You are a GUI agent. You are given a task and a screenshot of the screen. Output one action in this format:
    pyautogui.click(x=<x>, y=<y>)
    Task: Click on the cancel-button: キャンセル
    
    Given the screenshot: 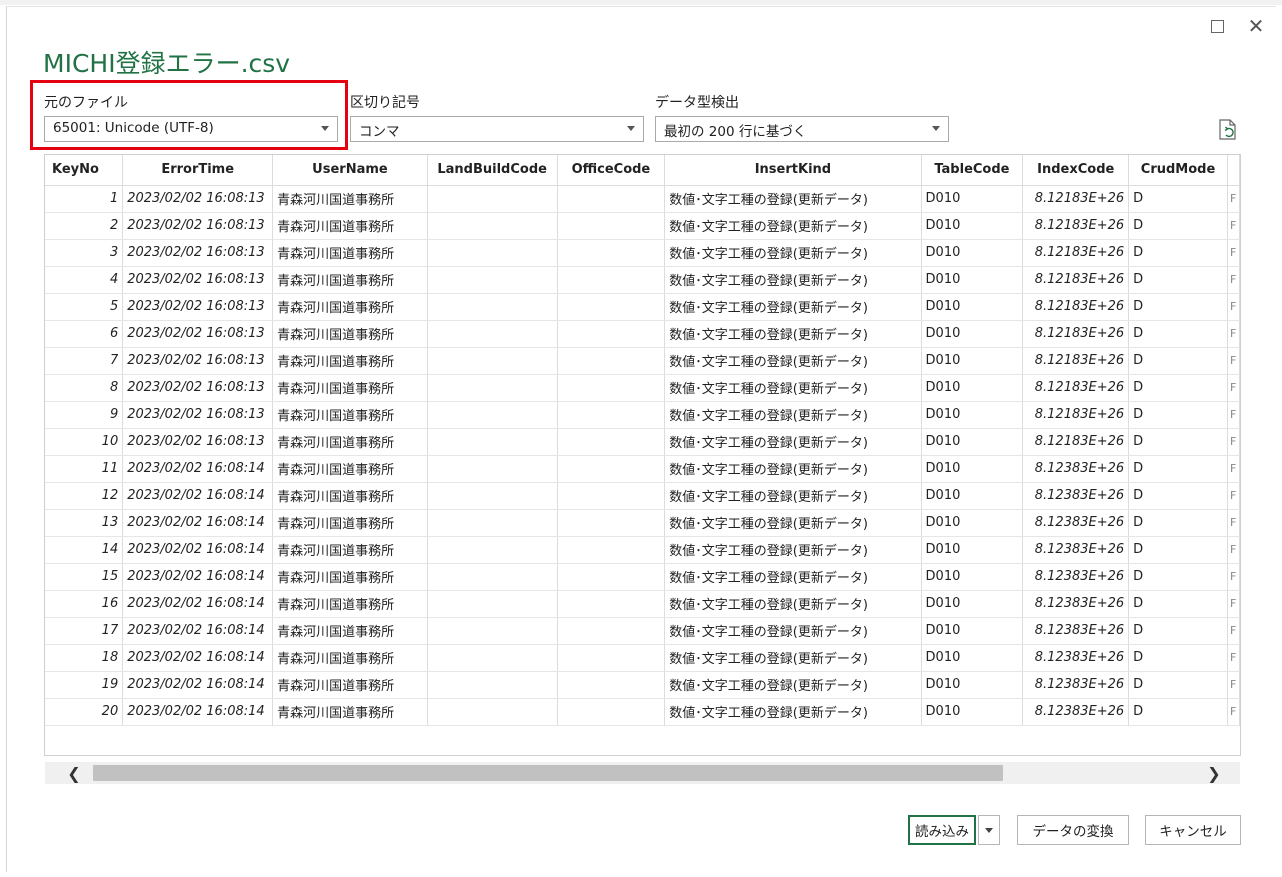 What is the action you would take?
    pyautogui.click(x=1193, y=830)
    